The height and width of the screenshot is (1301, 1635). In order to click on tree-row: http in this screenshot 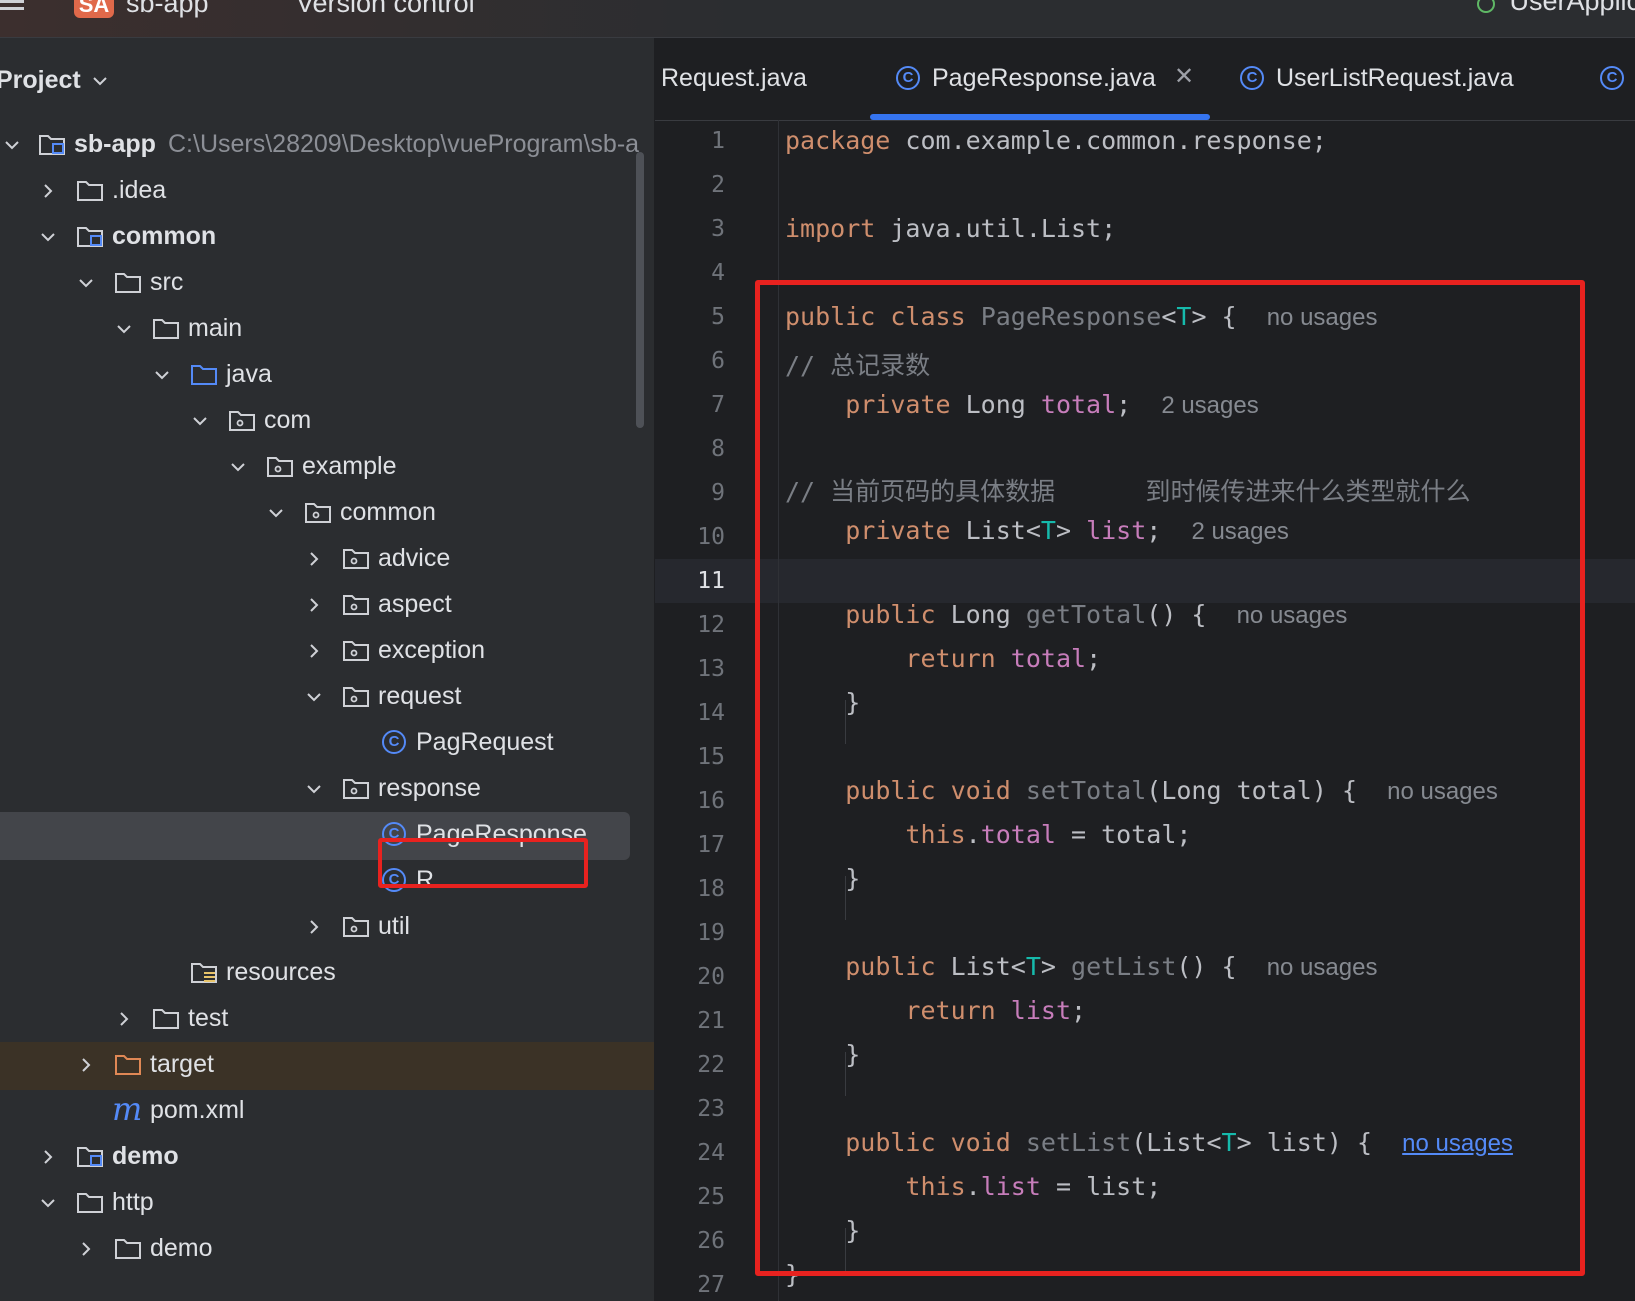, I will do `click(327, 1204)`.